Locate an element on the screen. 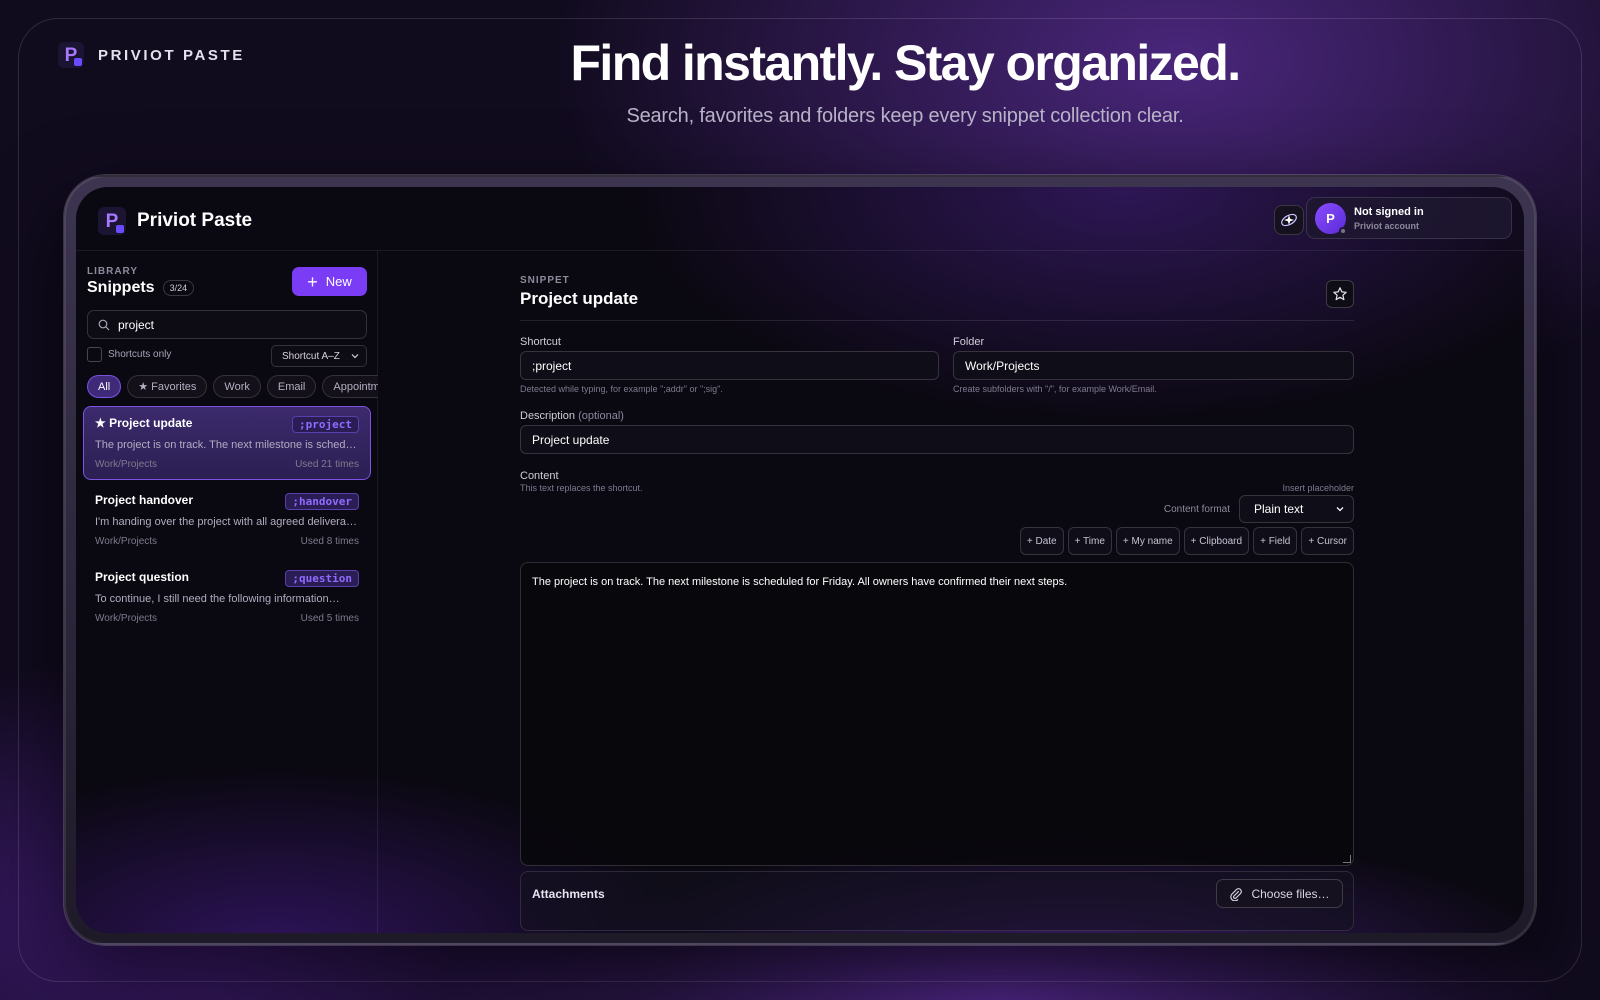  avatar: P is located at coordinates (1331, 218).